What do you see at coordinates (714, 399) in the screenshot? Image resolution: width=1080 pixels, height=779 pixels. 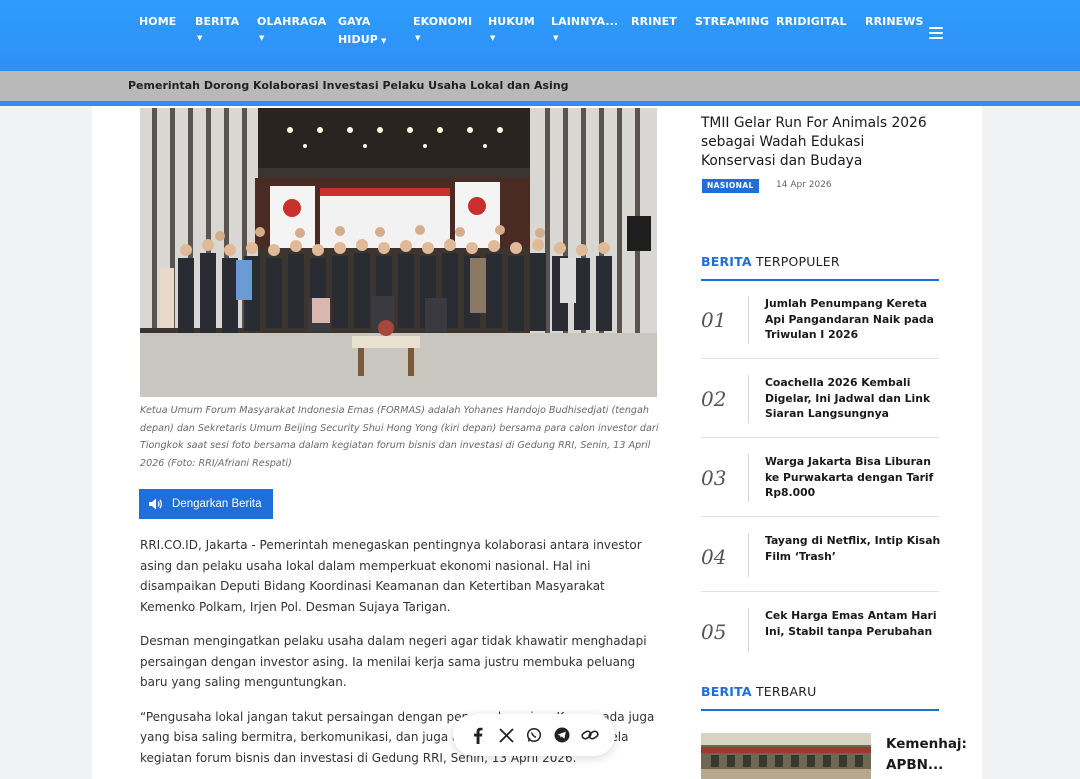 I see `popular-rank-number: 02` at bounding box center [714, 399].